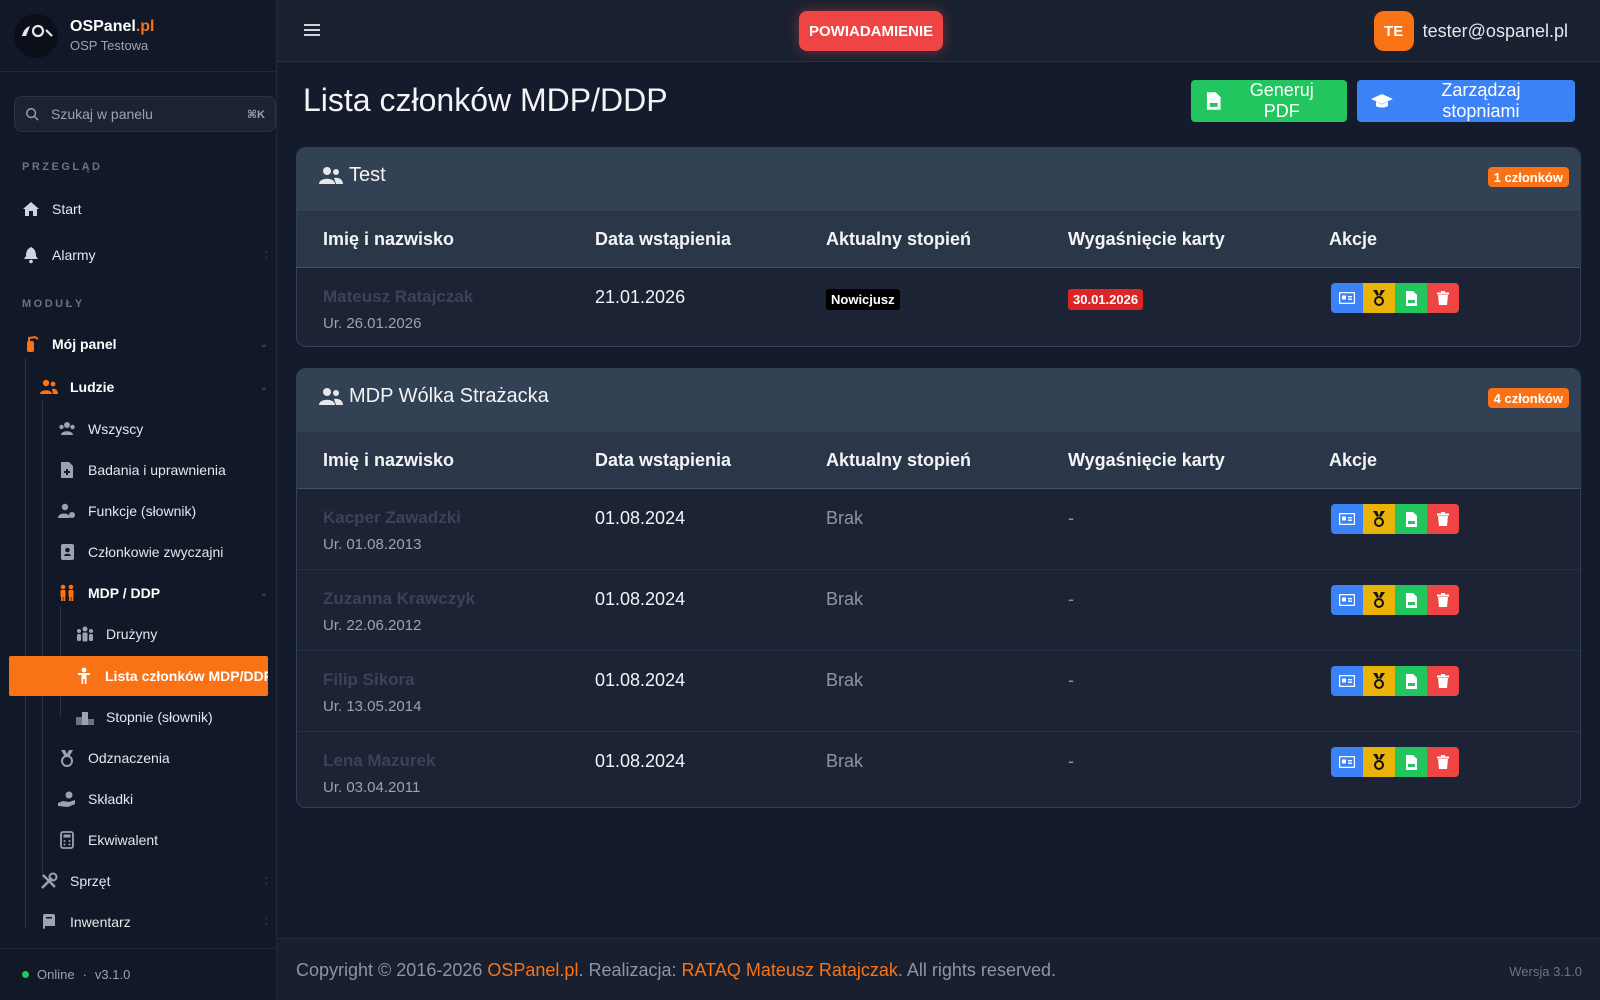  I want to click on row-actions, so click(1395, 519).